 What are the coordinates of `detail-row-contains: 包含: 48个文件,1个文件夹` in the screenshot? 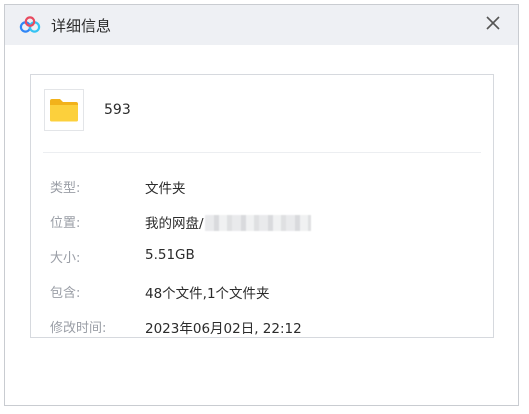 It's located at (266, 292).